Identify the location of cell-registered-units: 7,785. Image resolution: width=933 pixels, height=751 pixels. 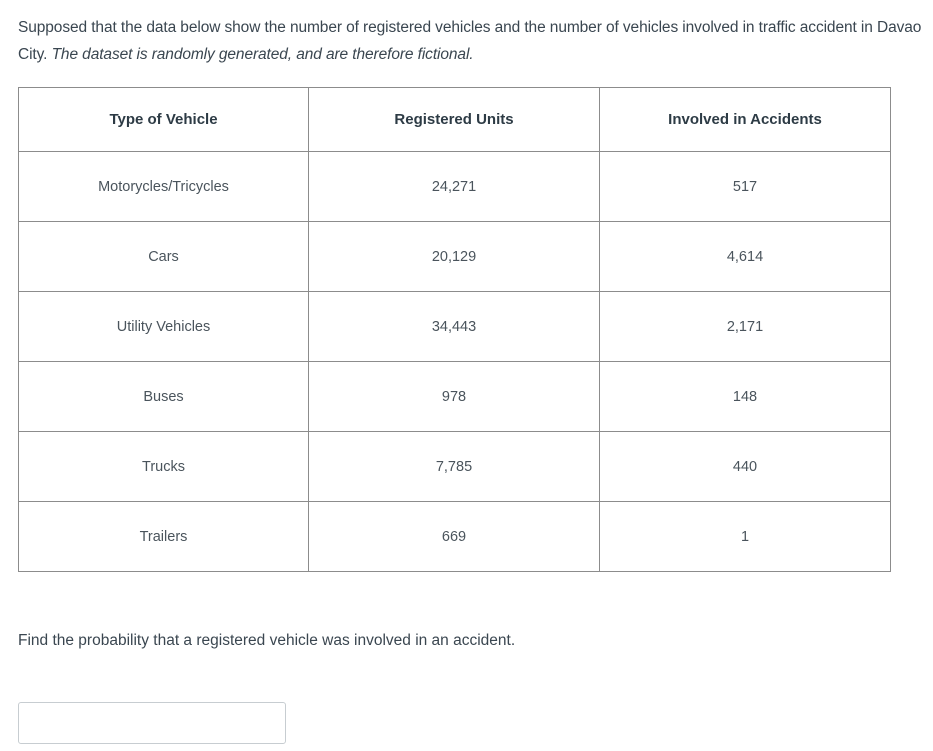
(454, 466).